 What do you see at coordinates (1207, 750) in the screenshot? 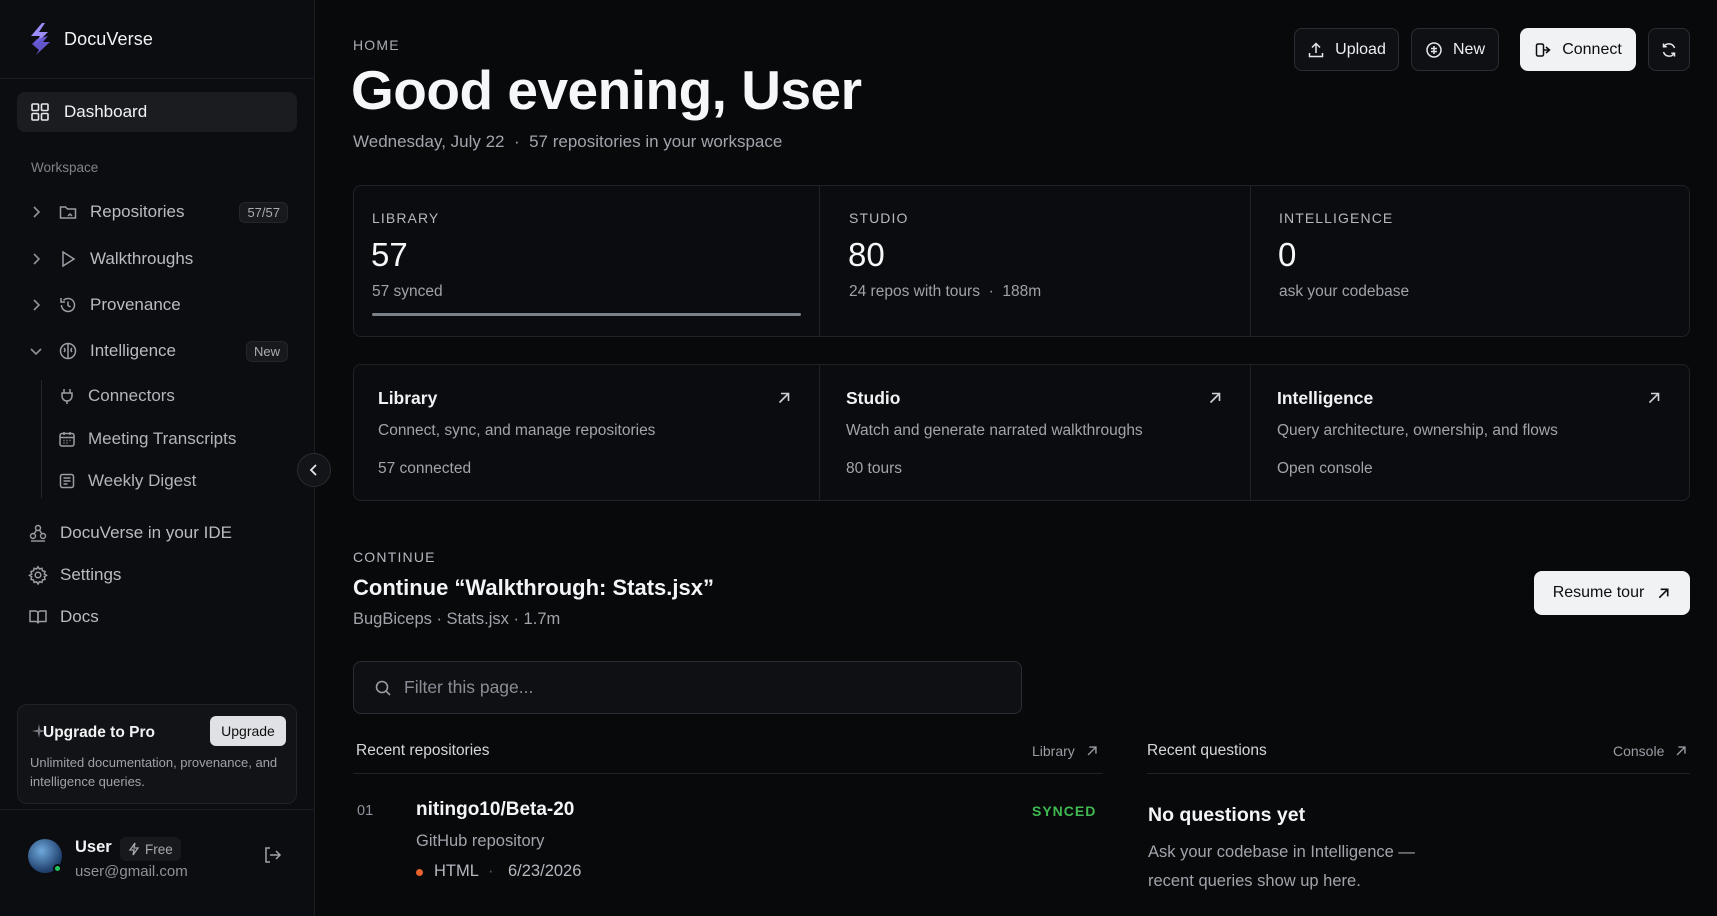
I see `recent-questions-heading: Recent questions` at bounding box center [1207, 750].